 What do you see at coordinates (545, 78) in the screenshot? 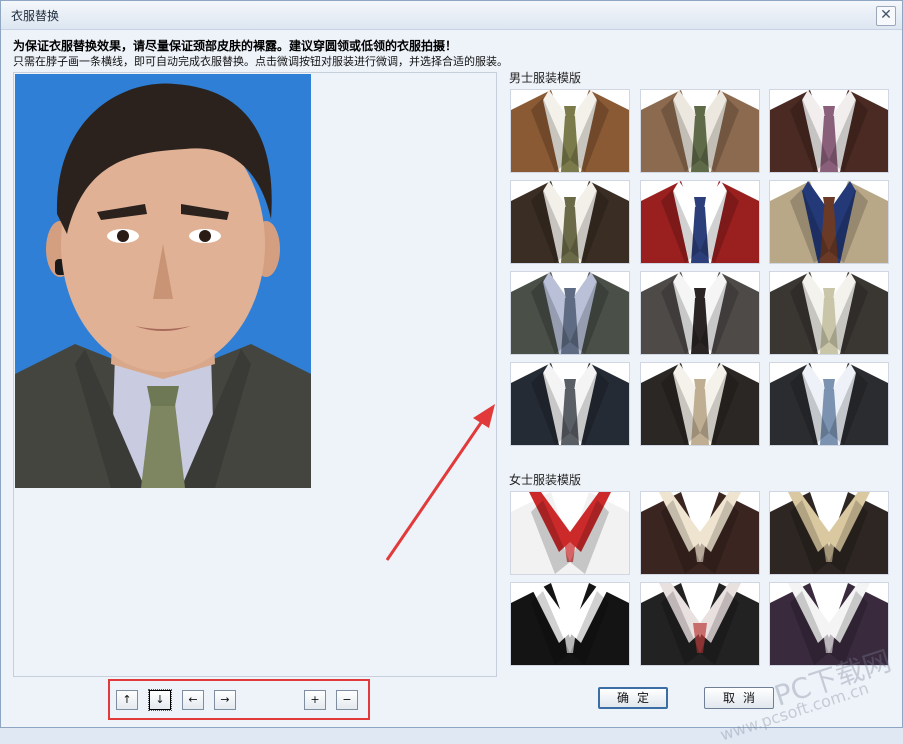
I see `male-template-title: 男士服装模版` at bounding box center [545, 78].